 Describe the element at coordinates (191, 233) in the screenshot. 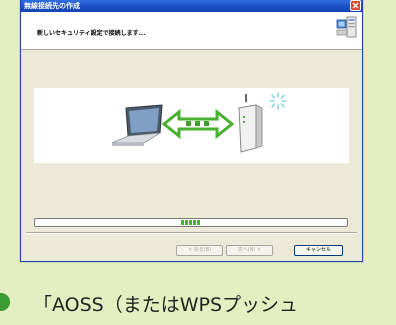

I see `divider` at that location.